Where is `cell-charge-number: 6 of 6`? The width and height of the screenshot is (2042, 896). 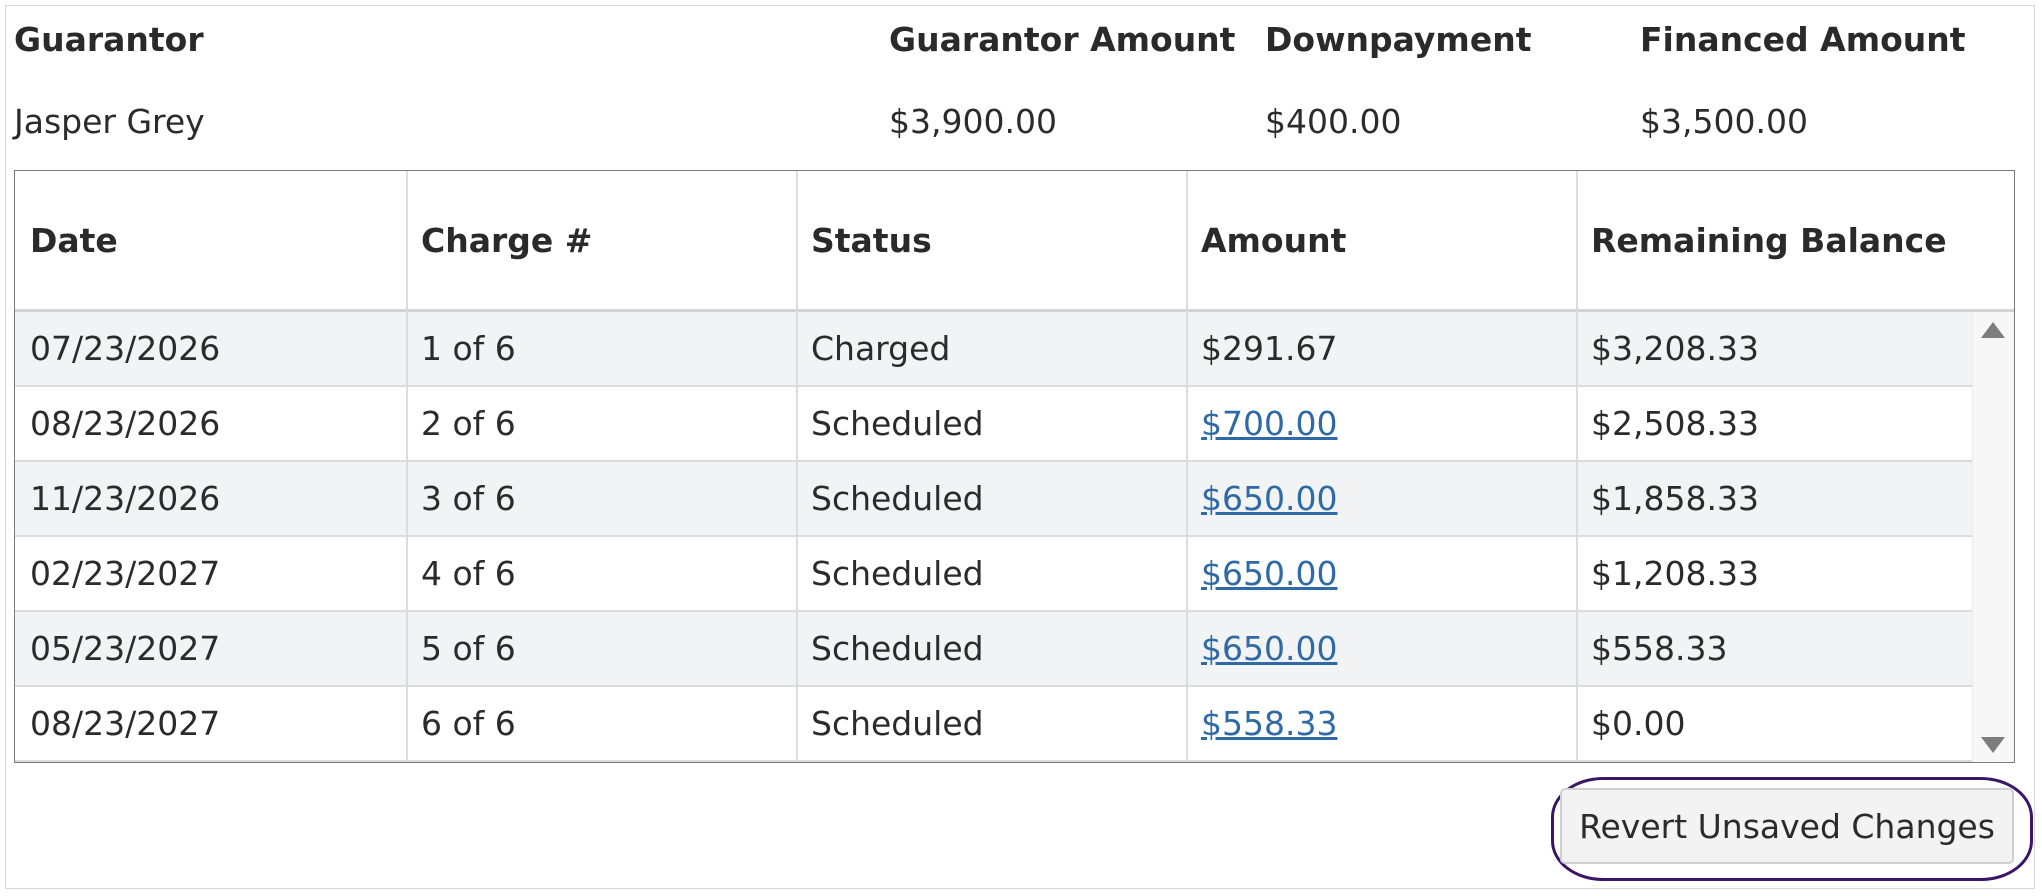
cell-charge-number: 6 of 6 is located at coordinates (468, 723).